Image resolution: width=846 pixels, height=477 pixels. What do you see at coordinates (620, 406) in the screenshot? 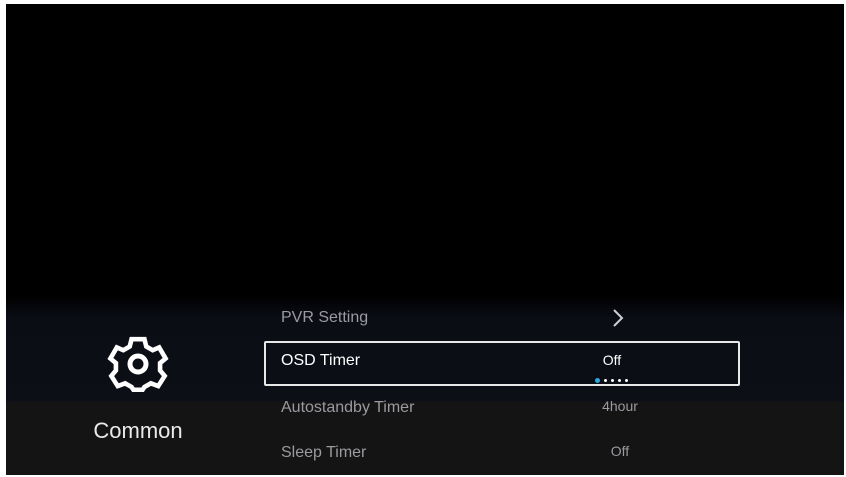
I see `menu-item-value: 4hour` at bounding box center [620, 406].